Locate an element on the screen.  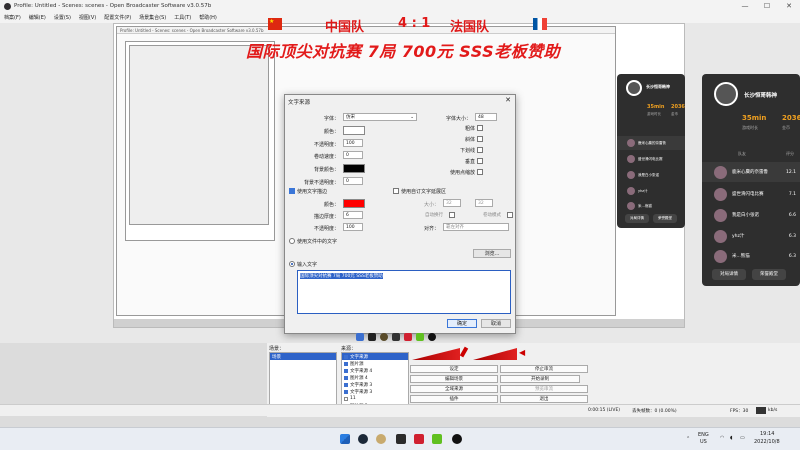
close-button: ✕ is located at coordinates (789, 6).